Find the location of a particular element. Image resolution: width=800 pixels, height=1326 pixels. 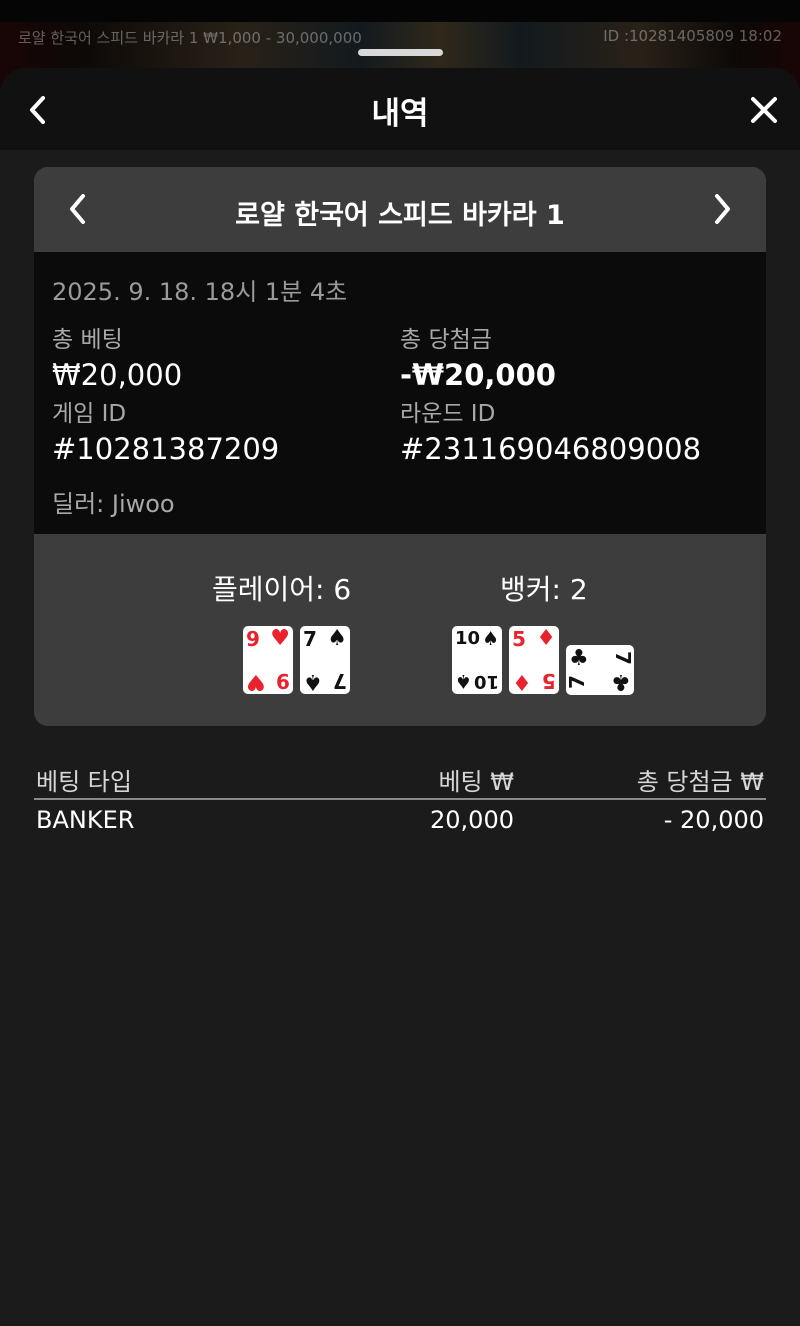

dealer-name: 딜러: Jiwoo is located at coordinates (113, 504).